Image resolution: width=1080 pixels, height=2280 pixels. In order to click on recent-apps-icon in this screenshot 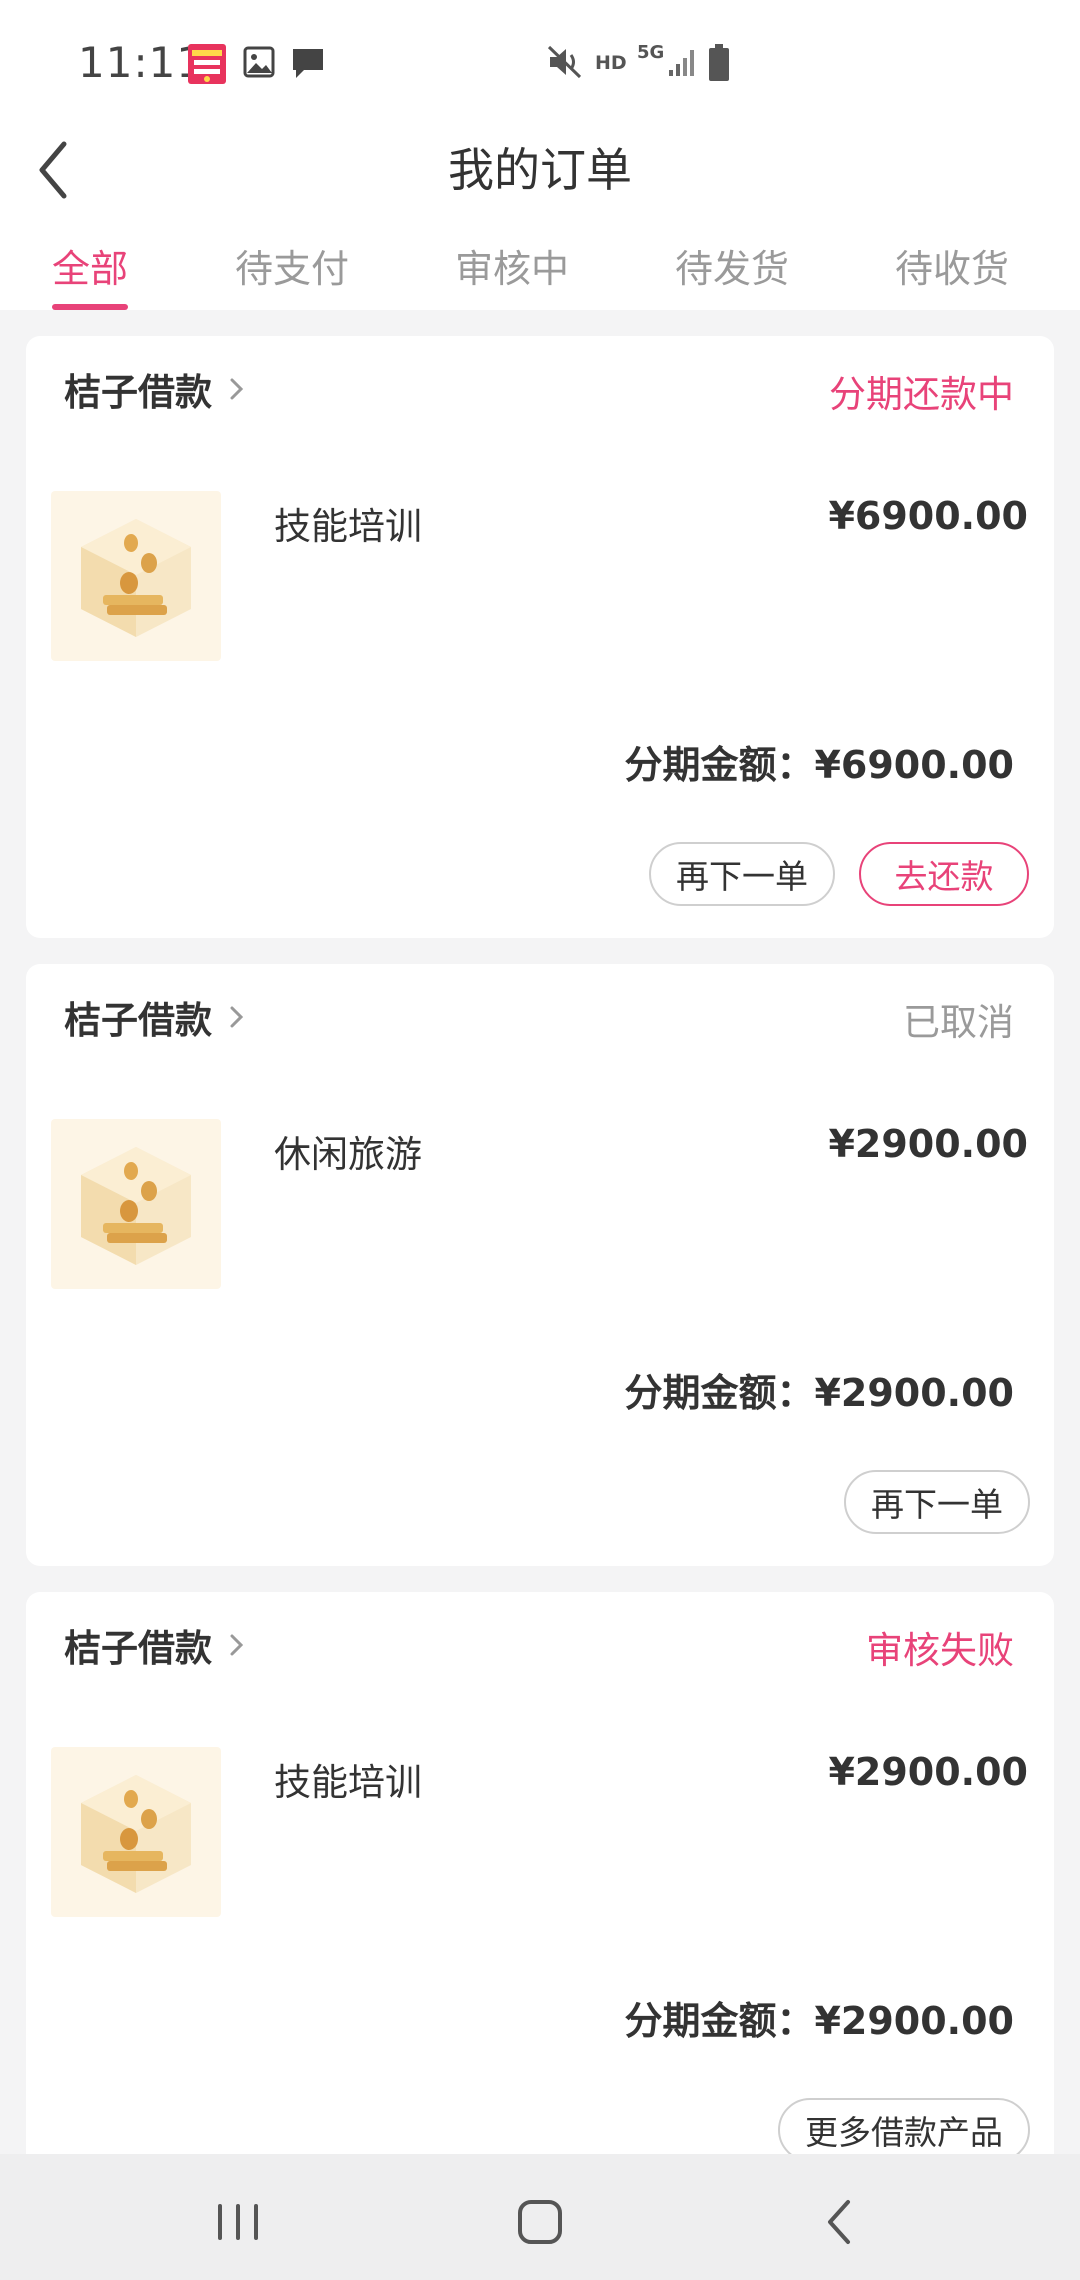, I will do `click(238, 2222)`.